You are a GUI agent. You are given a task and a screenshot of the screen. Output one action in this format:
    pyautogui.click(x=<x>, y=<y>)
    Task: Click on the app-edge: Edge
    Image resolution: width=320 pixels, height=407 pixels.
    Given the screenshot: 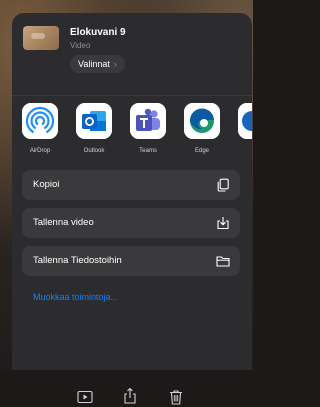 What is the action you would take?
    pyautogui.click(x=202, y=133)
    